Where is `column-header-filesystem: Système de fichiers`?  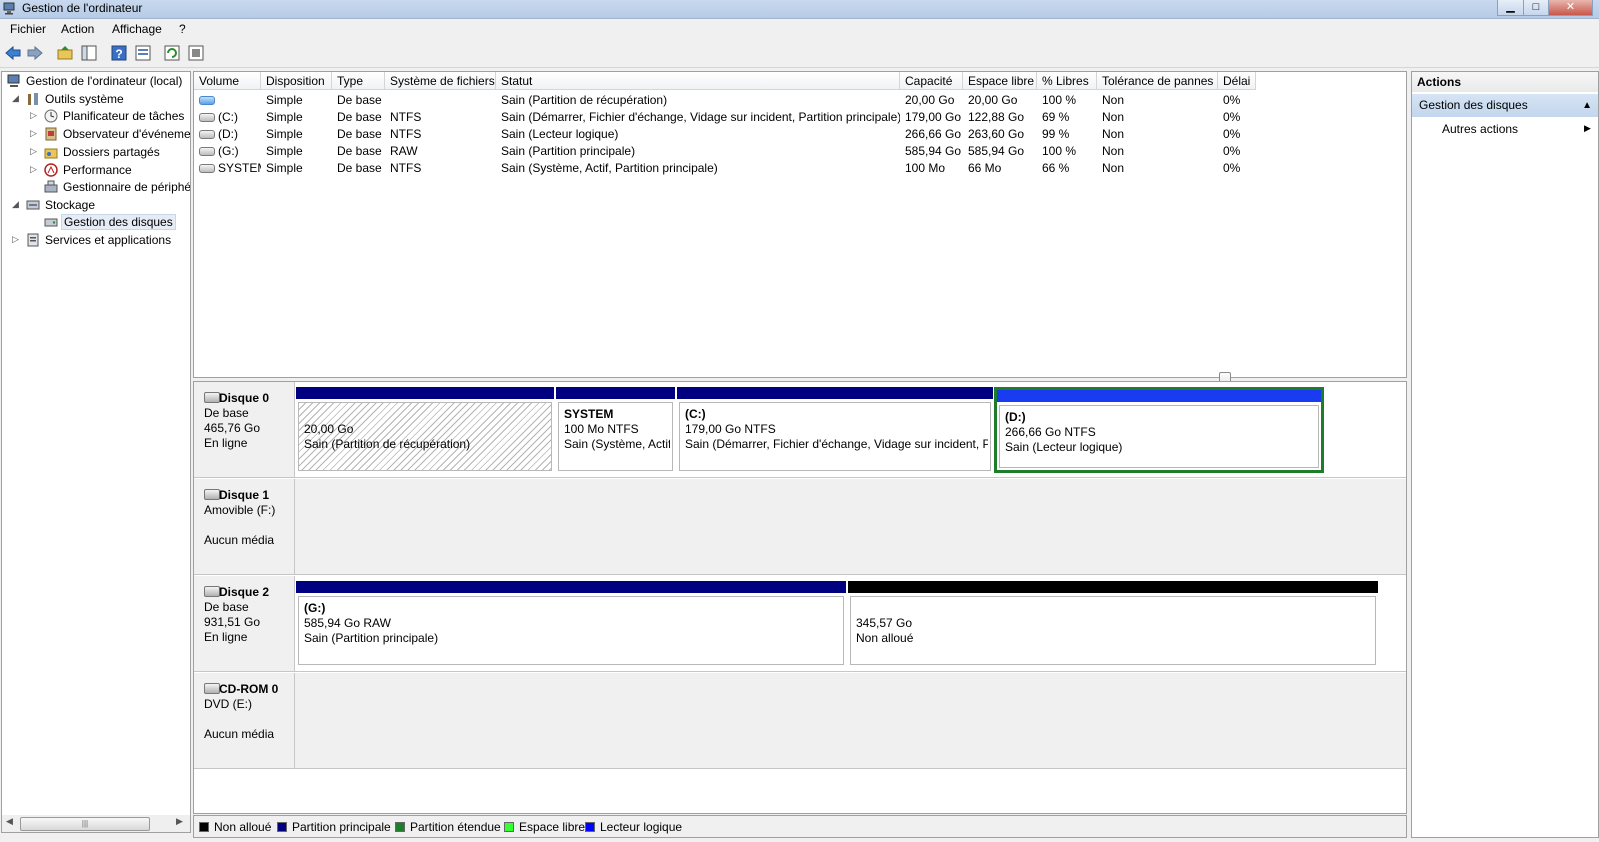 column-header-filesystem: Système de fichiers is located at coordinates (440, 81).